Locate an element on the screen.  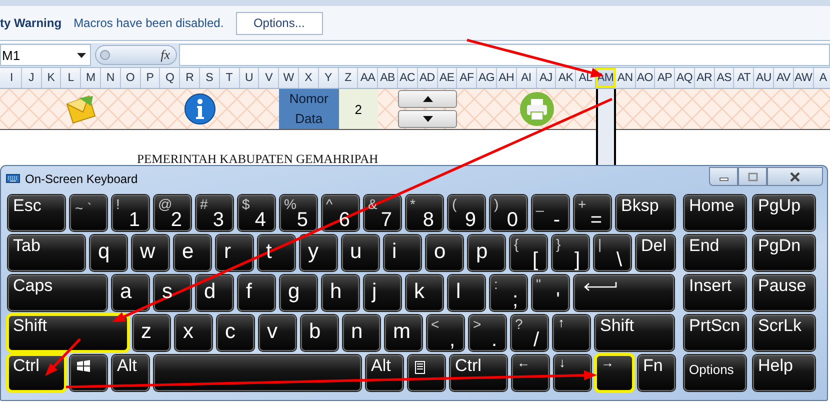
column-header: AG is located at coordinates (487, 78).